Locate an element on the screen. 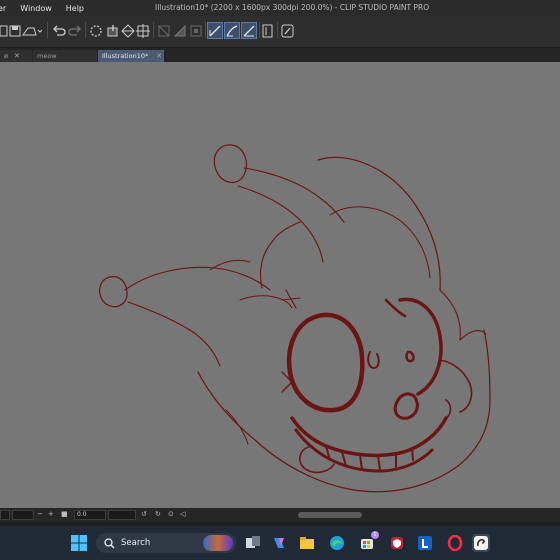  flip-icon: ◁ is located at coordinates (182, 514).